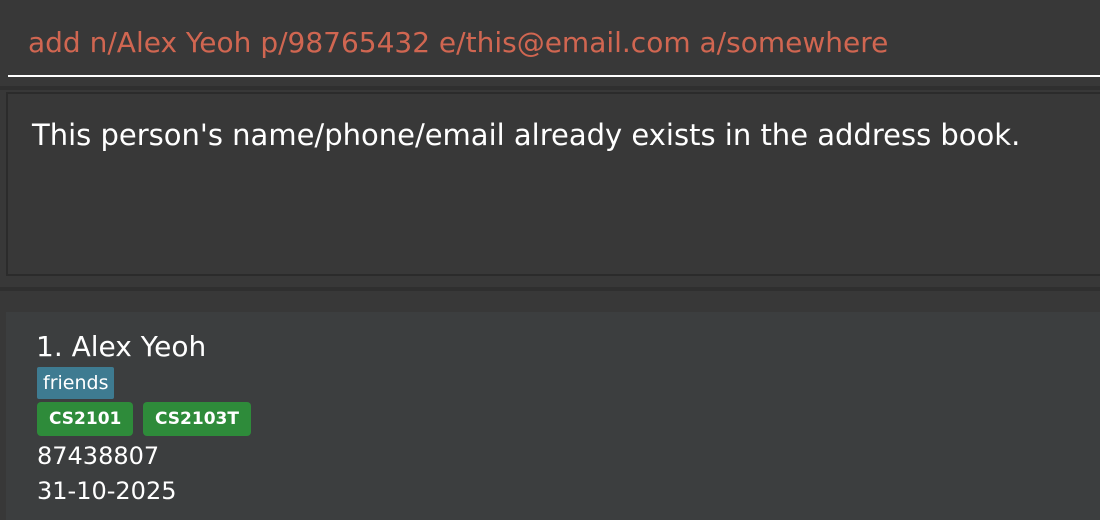  I want to click on command-input, so click(554, 42).